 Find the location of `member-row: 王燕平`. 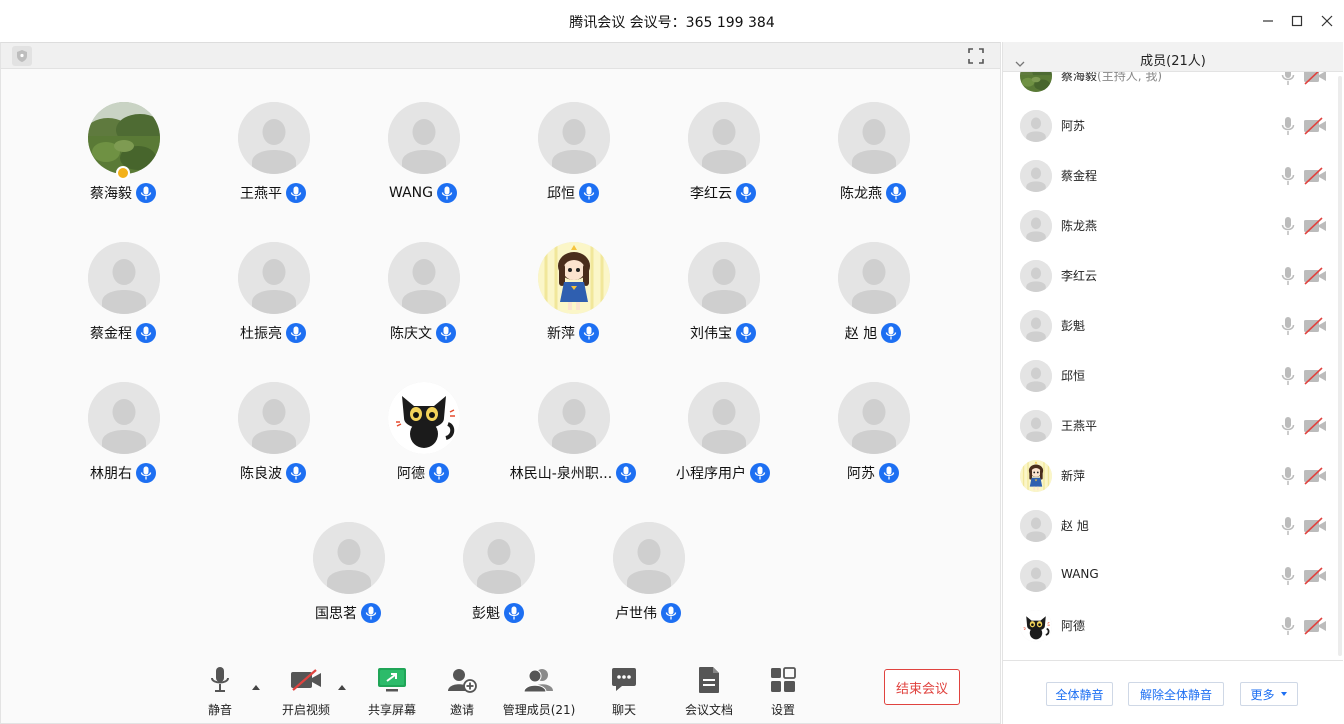

member-row: 王燕平 is located at coordinates (1167, 426).